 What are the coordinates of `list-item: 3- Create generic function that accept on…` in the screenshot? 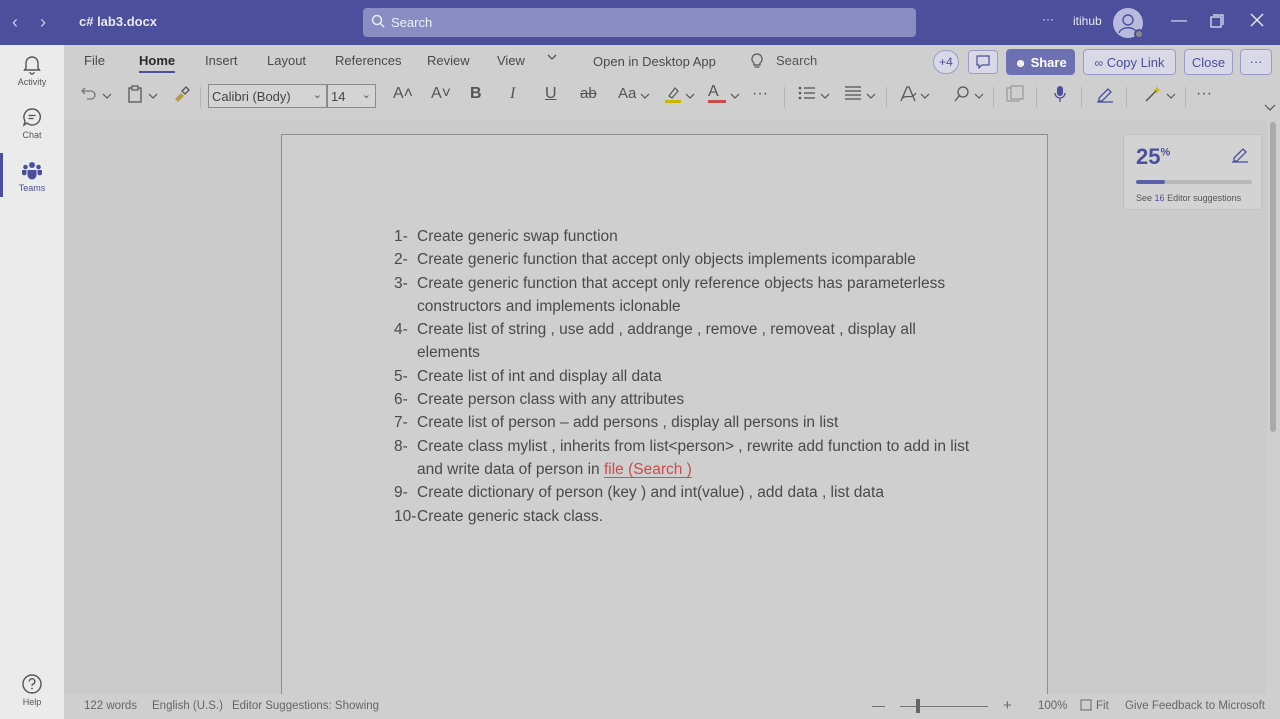 It's located at (684, 295).